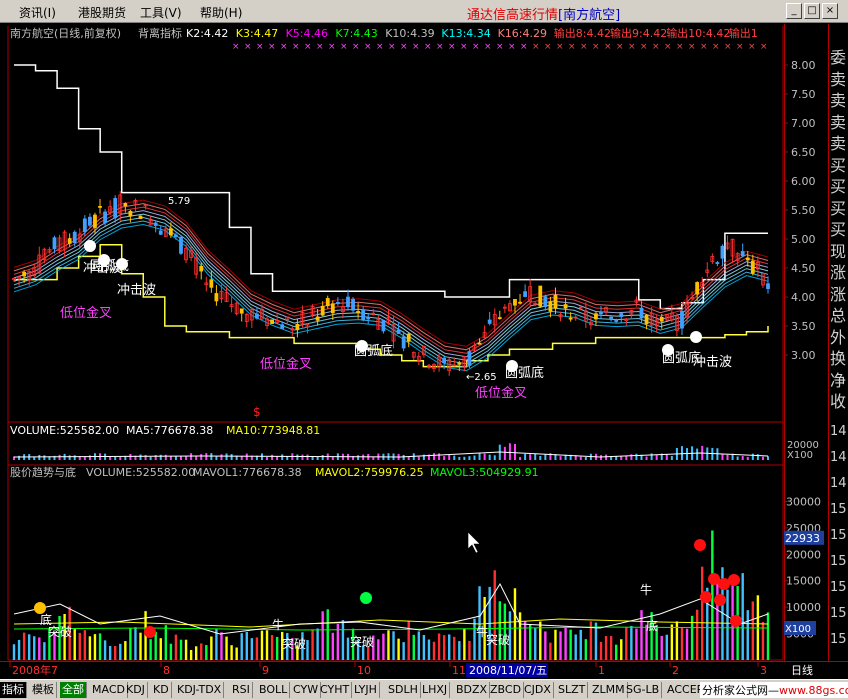  Describe the element at coordinates (643, 690) in the screenshot. I see `indicator-tab-sg-lb: SG-LB` at that location.